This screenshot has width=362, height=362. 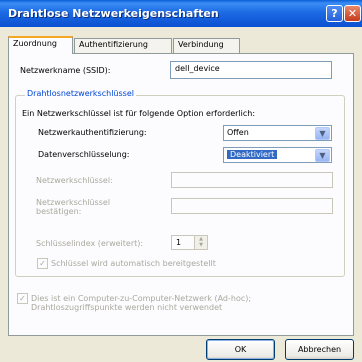 What do you see at coordinates (252, 206) in the screenshot?
I see `confirm-key-input` at bounding box center [252, 206].